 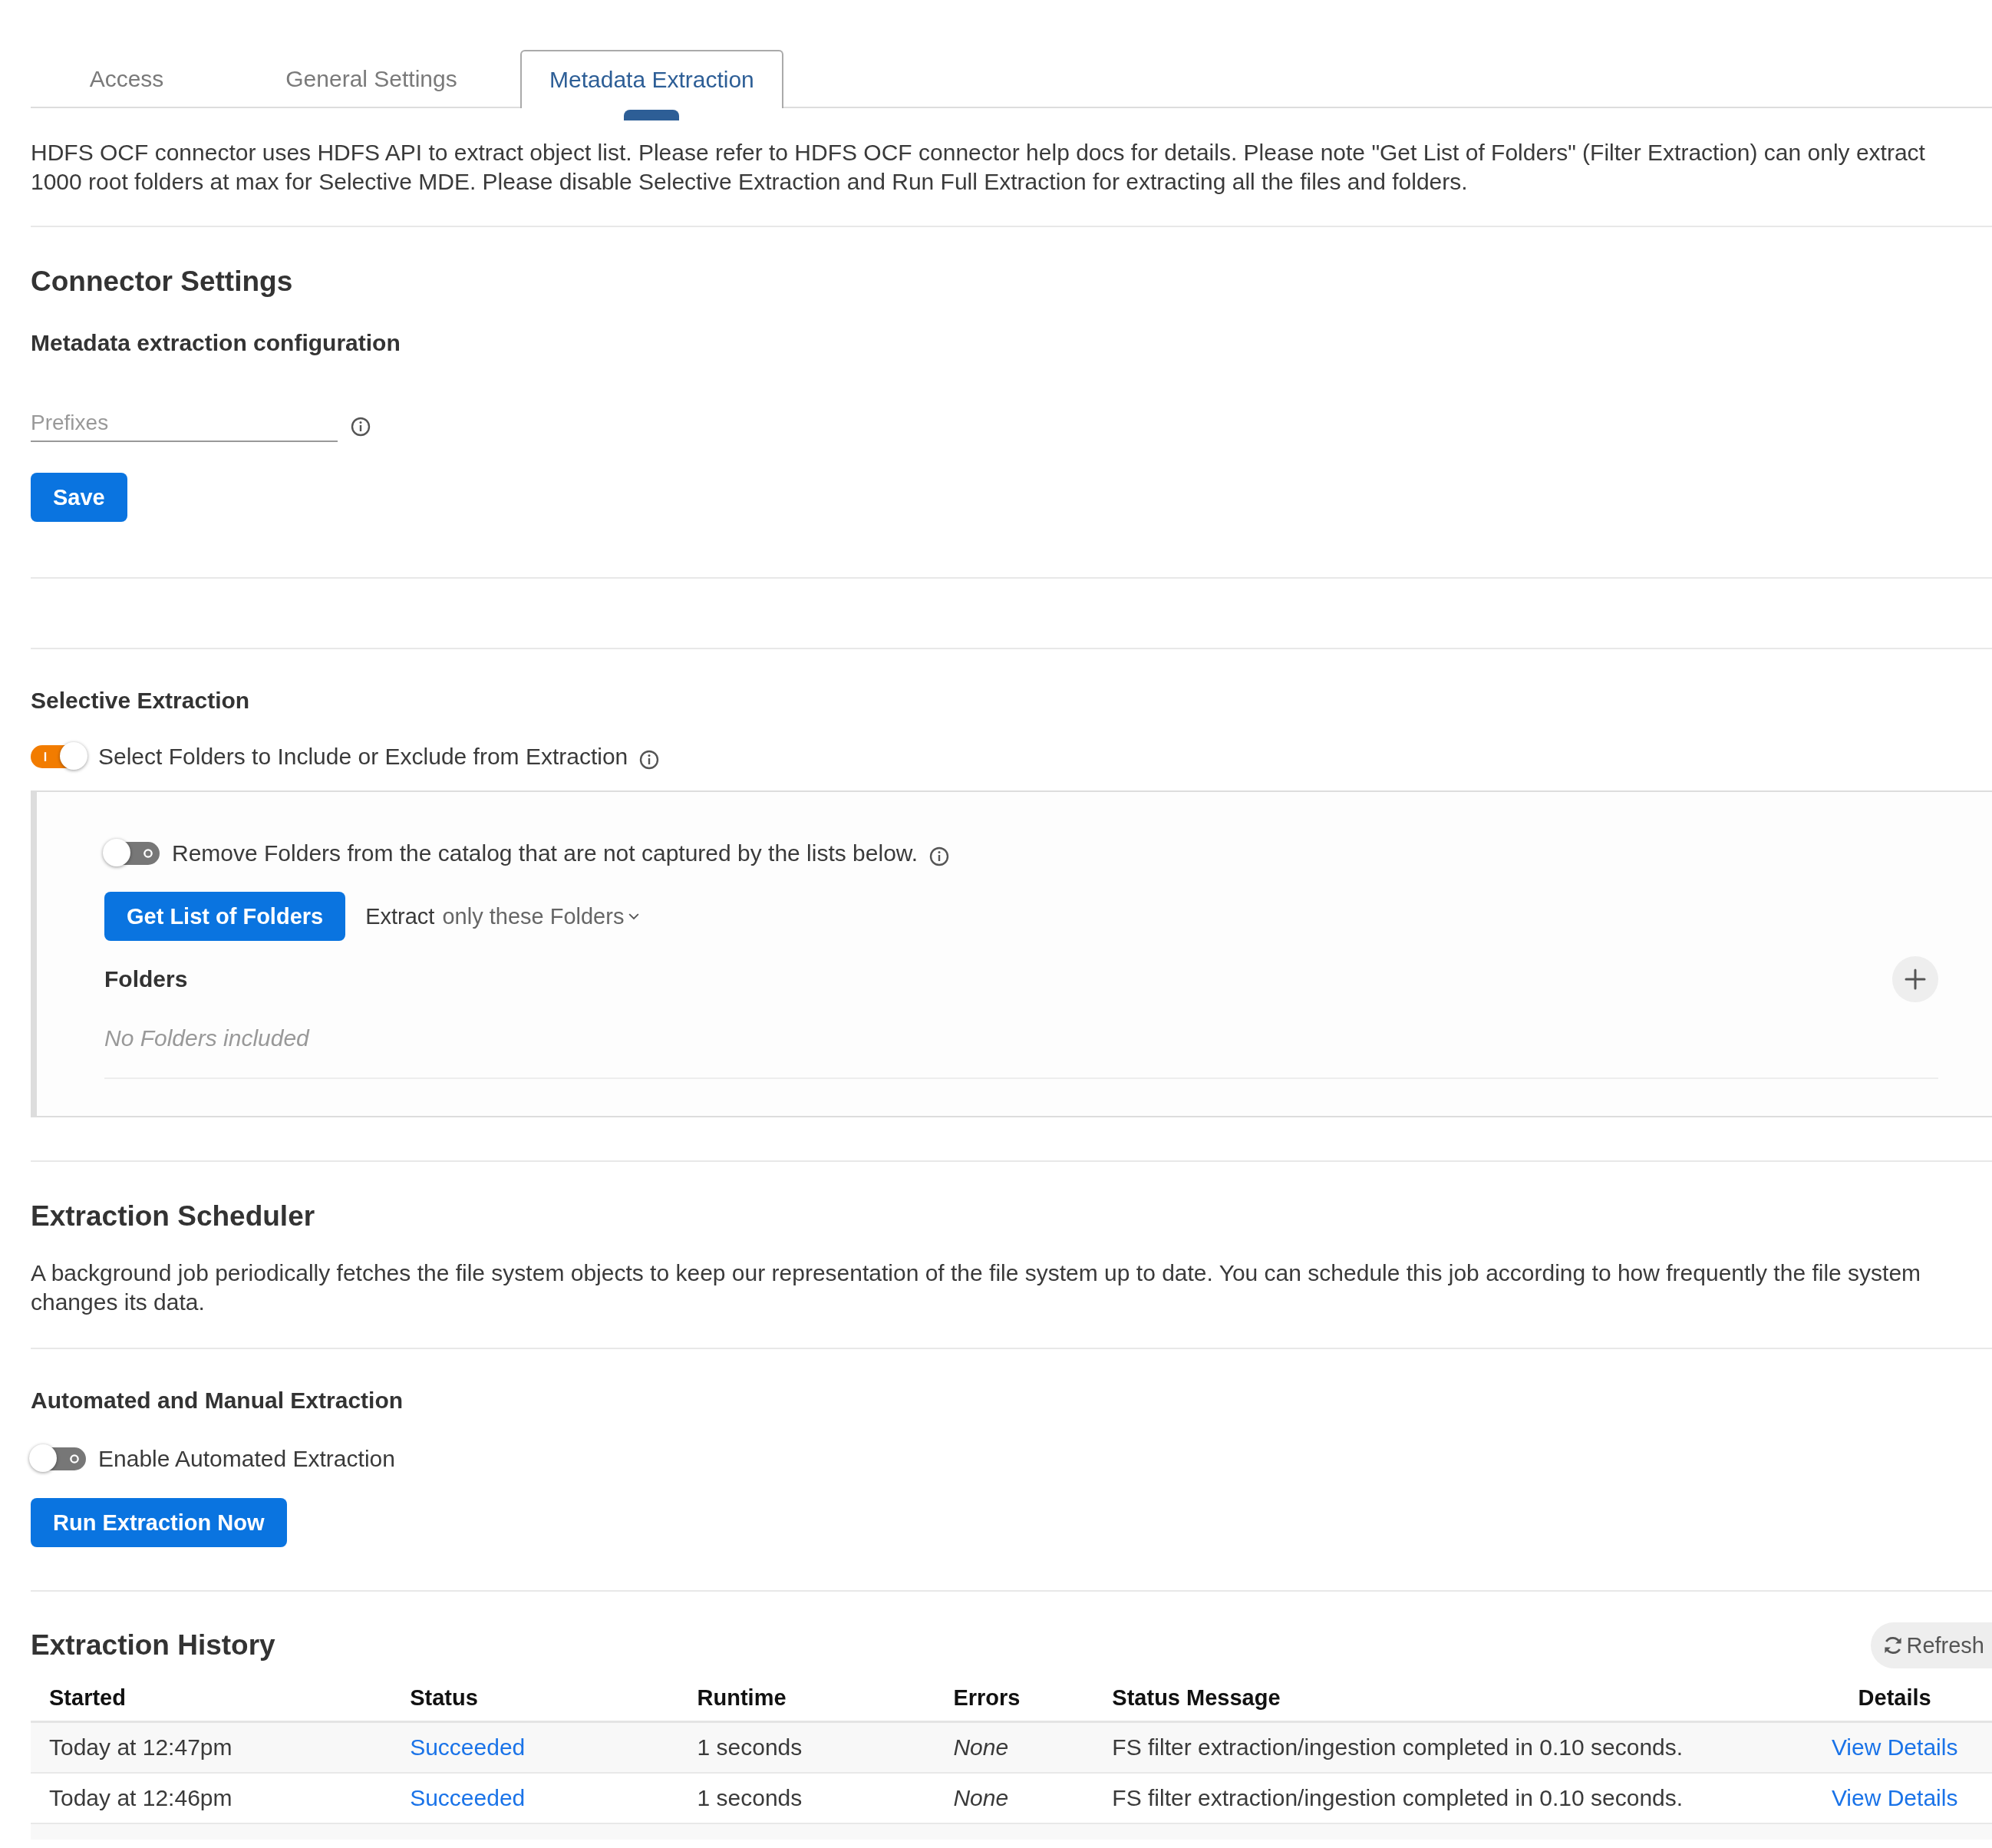 I want to click on description-text: A background job periodically fetches the file system objects to keep our representation of the file system up to date. You can schedule this job according to how frequently the file system changes its data., so click(x=976, y=1287).